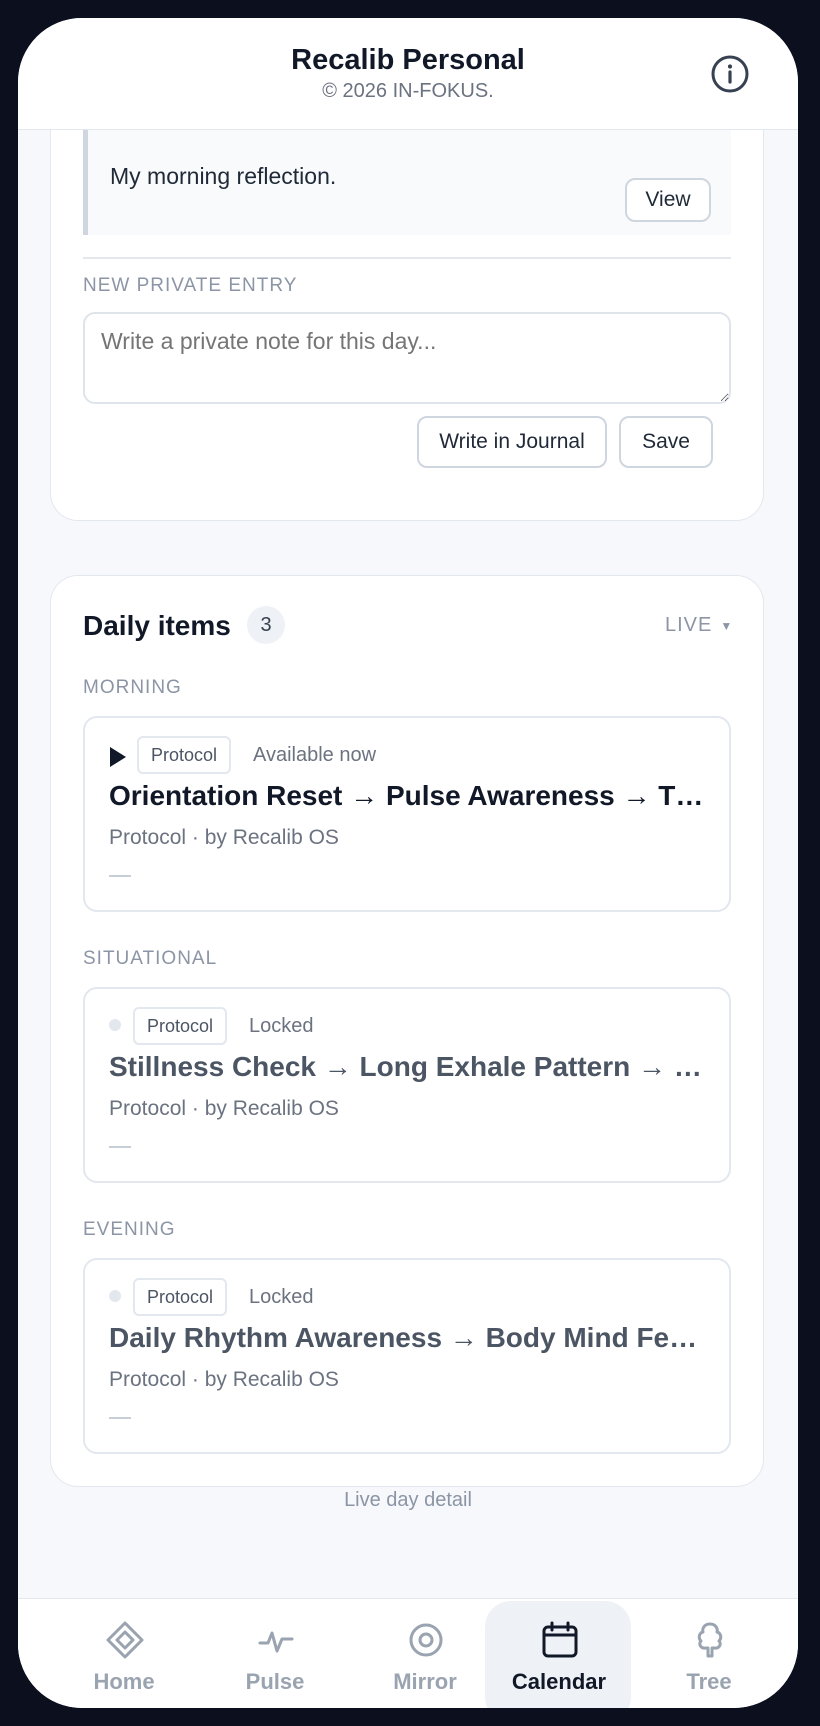 The height and width of the screenshot is (1726, 820). I want to click on app-header: Recalib Personal © 2026 IN-FOKUS., so click(408, 74).